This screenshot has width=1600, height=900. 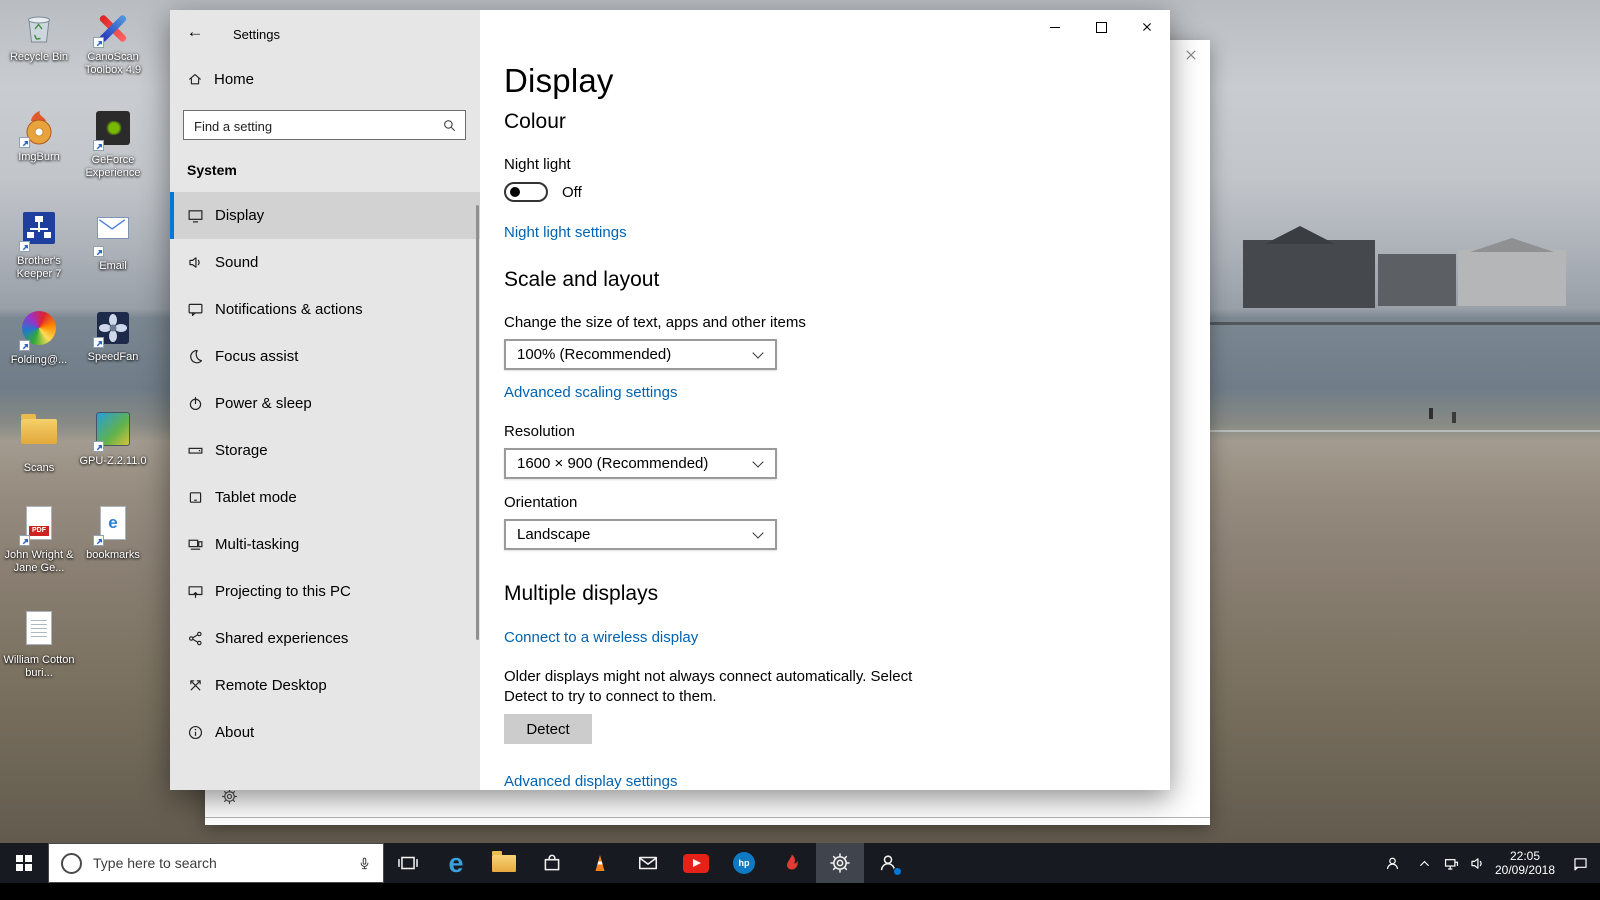 I want to click on edge-glyph: e, so click(x=113, y=522).